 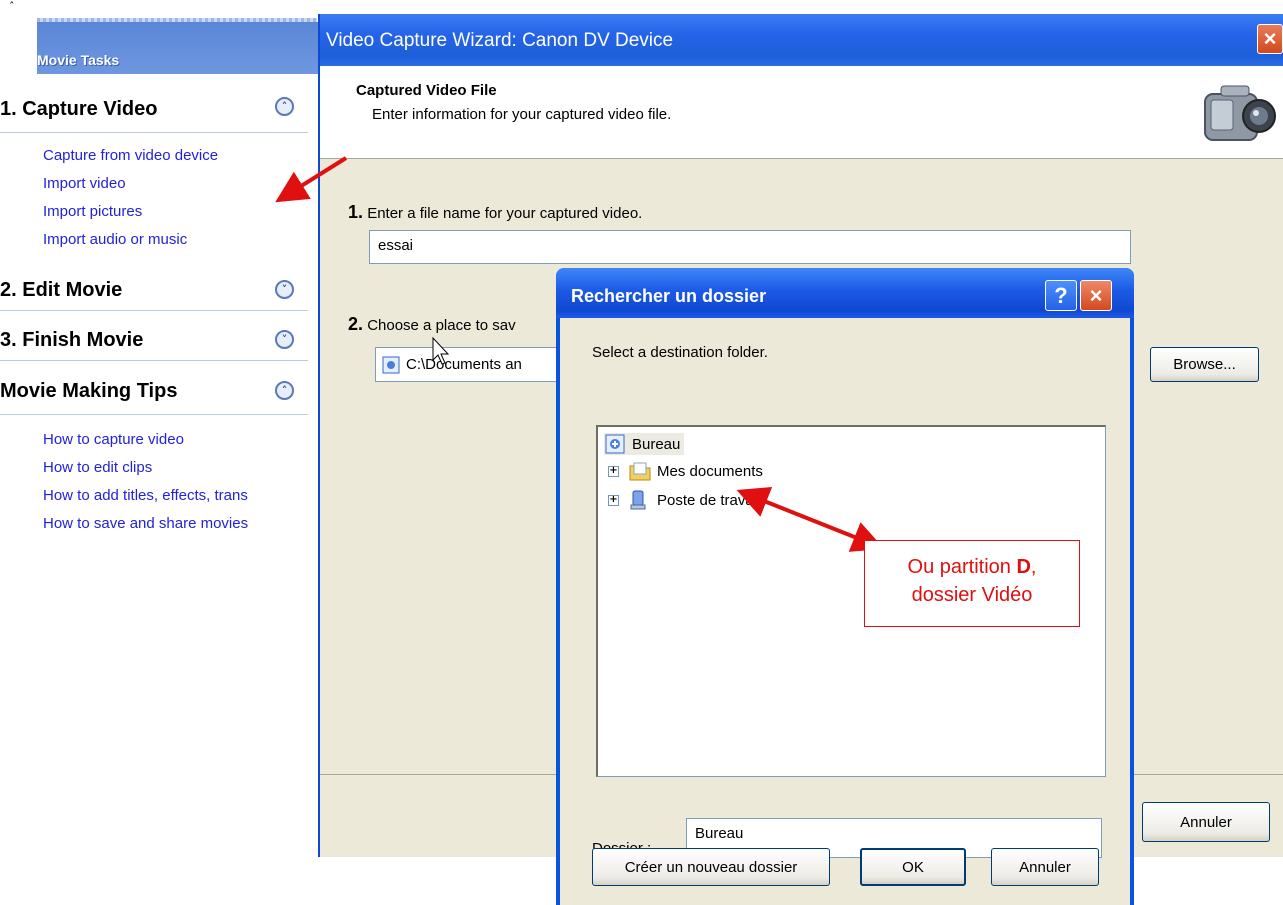 I want to click on callout-line2: dossier Vidéo, so click(x=972, y=595).